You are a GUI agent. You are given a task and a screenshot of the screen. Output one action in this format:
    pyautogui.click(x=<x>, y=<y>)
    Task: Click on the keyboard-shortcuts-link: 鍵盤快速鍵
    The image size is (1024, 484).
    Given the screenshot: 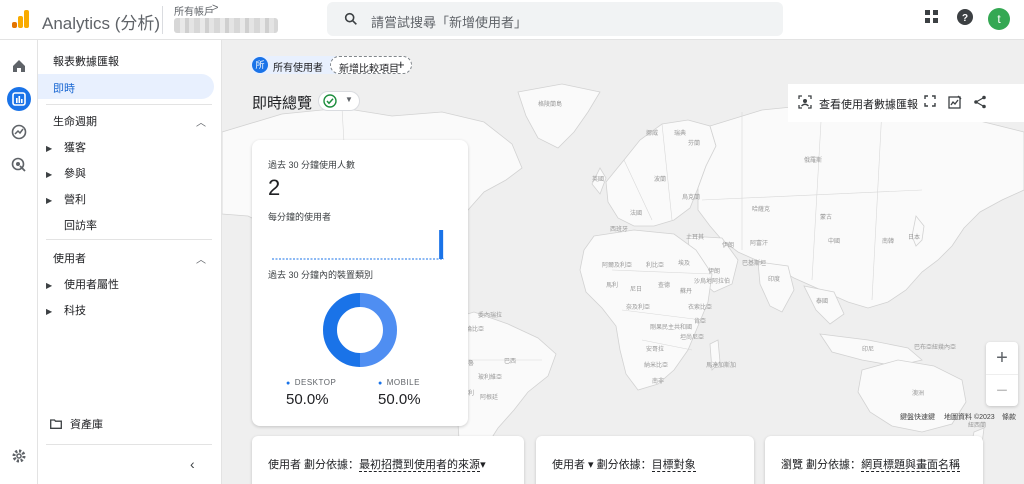 What is the action you would take?
    pyautogui.click(x=917, y=417)
    